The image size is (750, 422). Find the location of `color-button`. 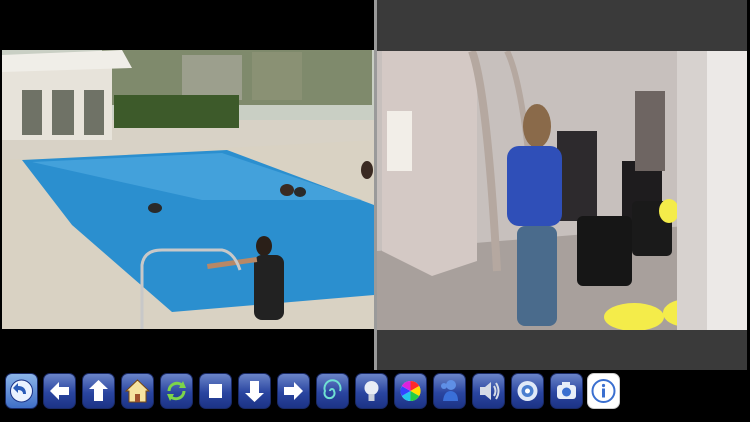

color-button is located at coordinates (410, 391).